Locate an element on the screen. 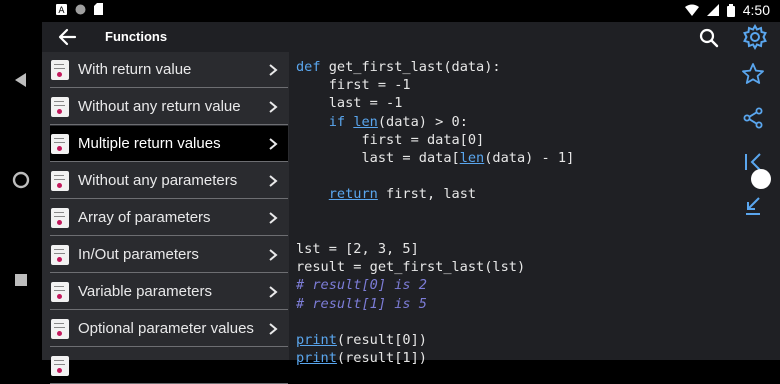 The height and width of the screenshot is (384, 780). code-line: lst = [2, 3, 5] is located at coordinates (357, 249).